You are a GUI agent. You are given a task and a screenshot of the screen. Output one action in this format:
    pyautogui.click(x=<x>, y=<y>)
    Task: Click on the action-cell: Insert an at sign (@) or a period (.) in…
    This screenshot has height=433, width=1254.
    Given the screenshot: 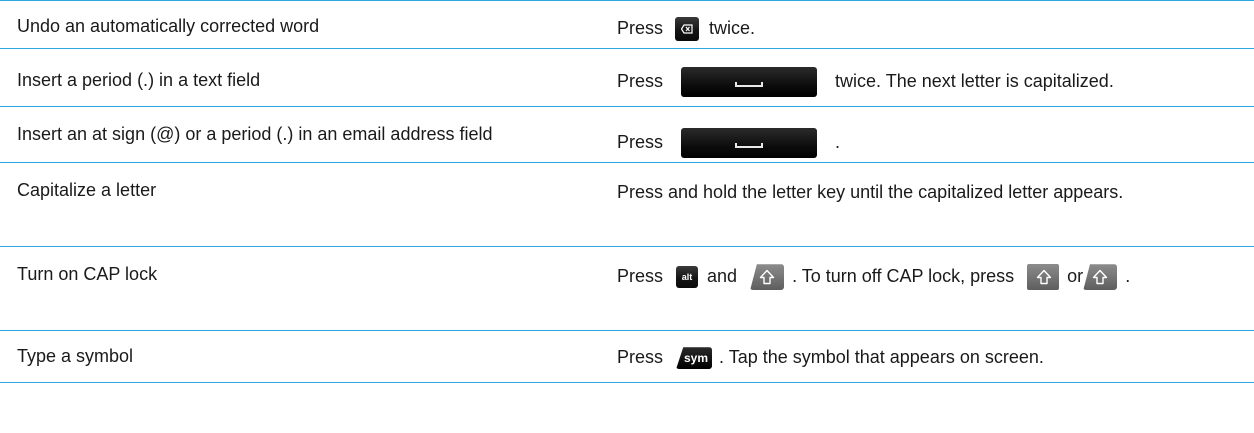 What is the action you would take?
    pyautogui.click(x=255, y=134)
    